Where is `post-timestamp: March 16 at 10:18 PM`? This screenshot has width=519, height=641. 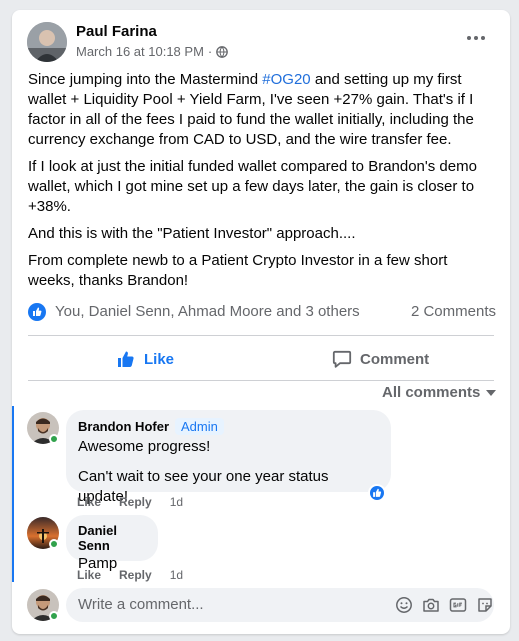 post-timestamp: March 16 at 10:18 PM is located at coordinates (140, 51).